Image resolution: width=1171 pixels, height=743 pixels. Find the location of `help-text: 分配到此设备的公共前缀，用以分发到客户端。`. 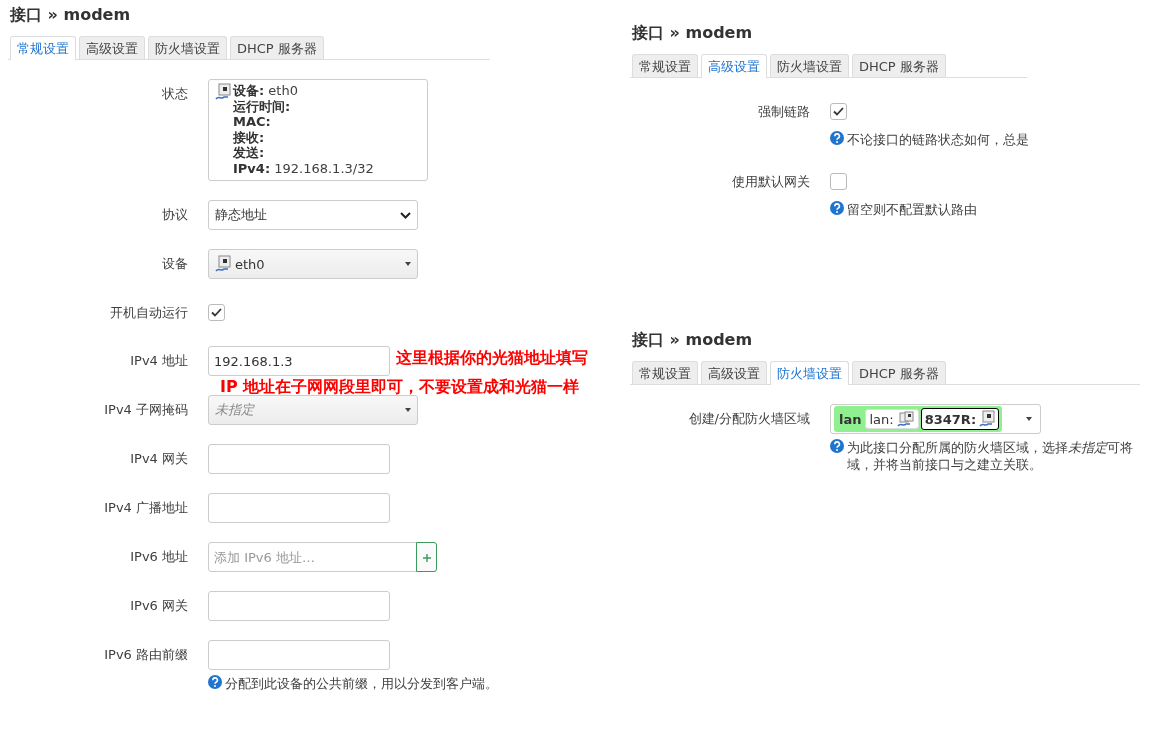

help-text: 分配到此设备的公共前缀，用以分发到客户端。 is located at coordinates (361, 683).